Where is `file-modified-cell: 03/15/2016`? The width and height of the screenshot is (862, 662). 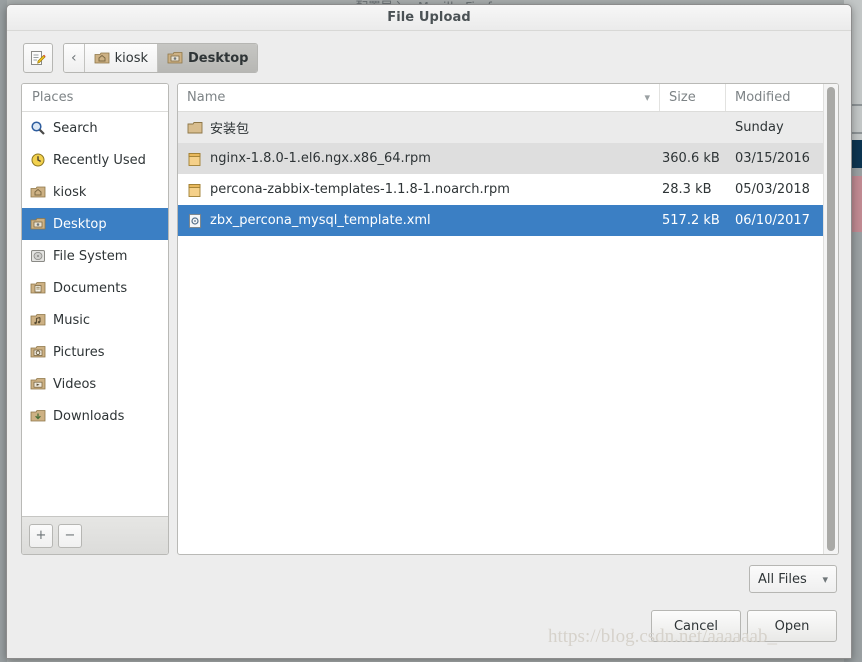
file-modified-cell: 03/15/2016 is located at coordinates (772, 158).